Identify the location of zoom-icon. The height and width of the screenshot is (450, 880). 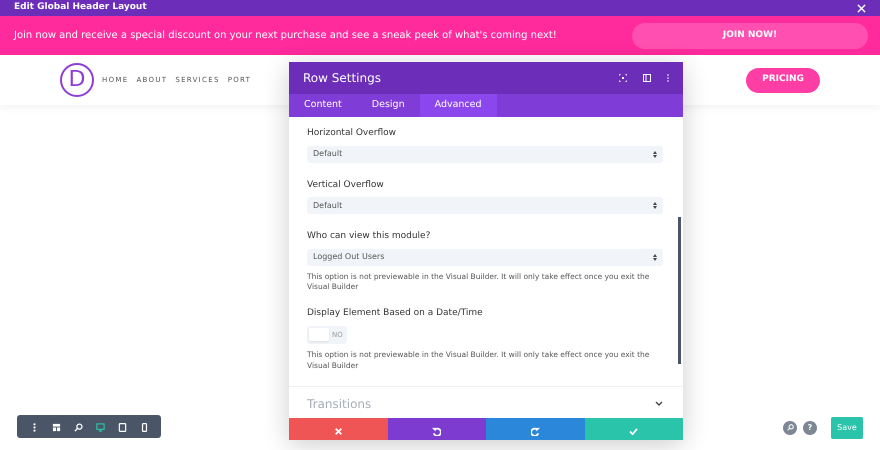
(78, 427).